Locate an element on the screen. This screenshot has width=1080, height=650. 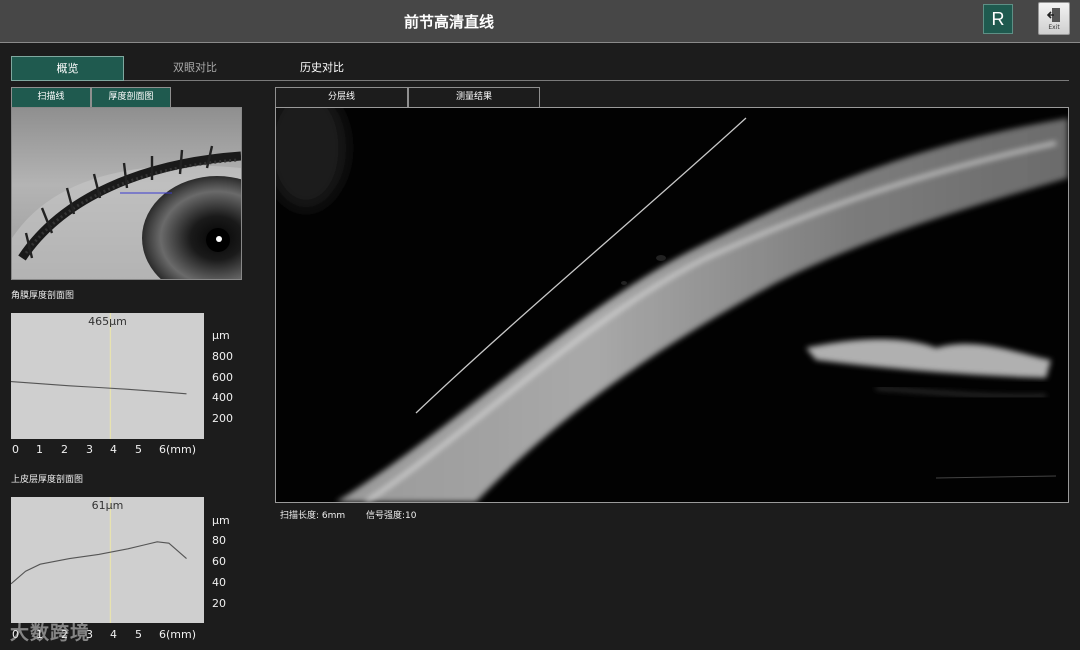
cornea-thickness-chart is located at coordinates (99, 376).